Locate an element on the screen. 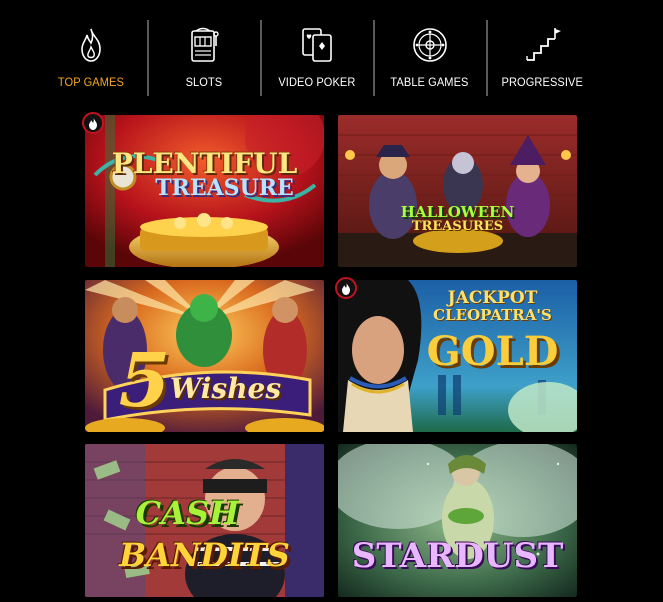  game-subtitle: CLEOPATRA'S is located at coordinates (492, 315).